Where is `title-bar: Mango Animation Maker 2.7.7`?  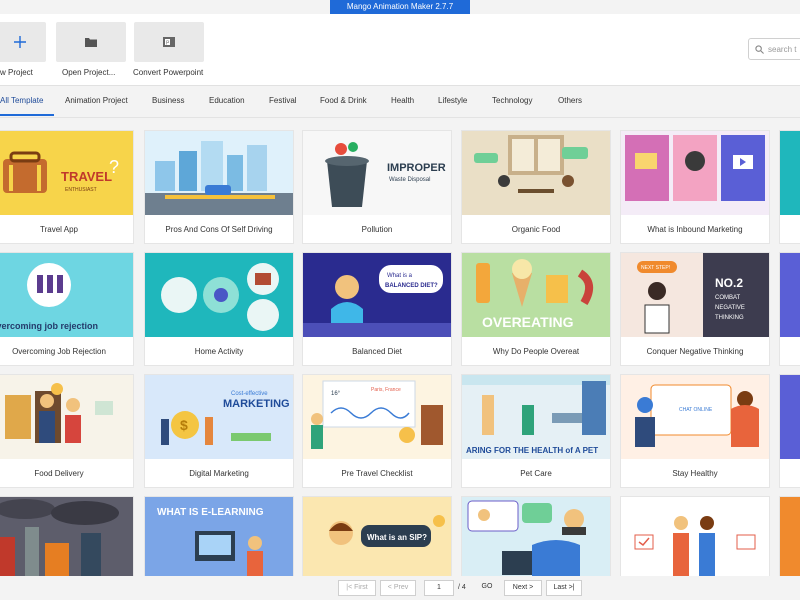
title-bar: Mango Animation Maker 2.7.7 is located at coordinates (400, 7).